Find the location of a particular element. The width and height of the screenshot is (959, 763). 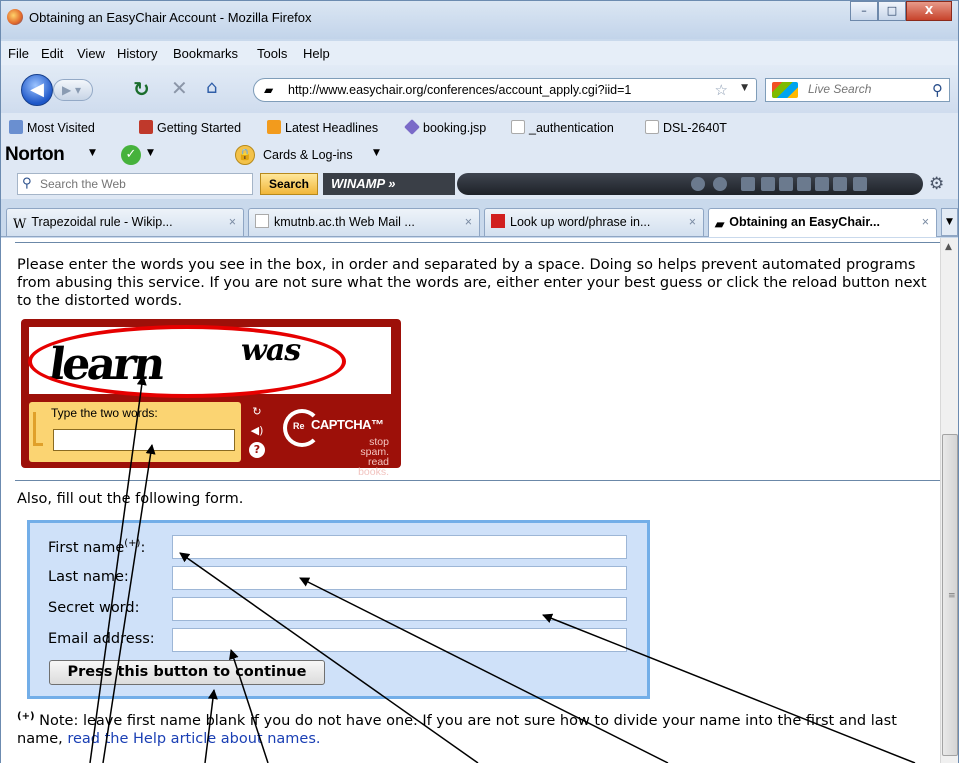

player-volume-icon is located at coordinates (860, 184).